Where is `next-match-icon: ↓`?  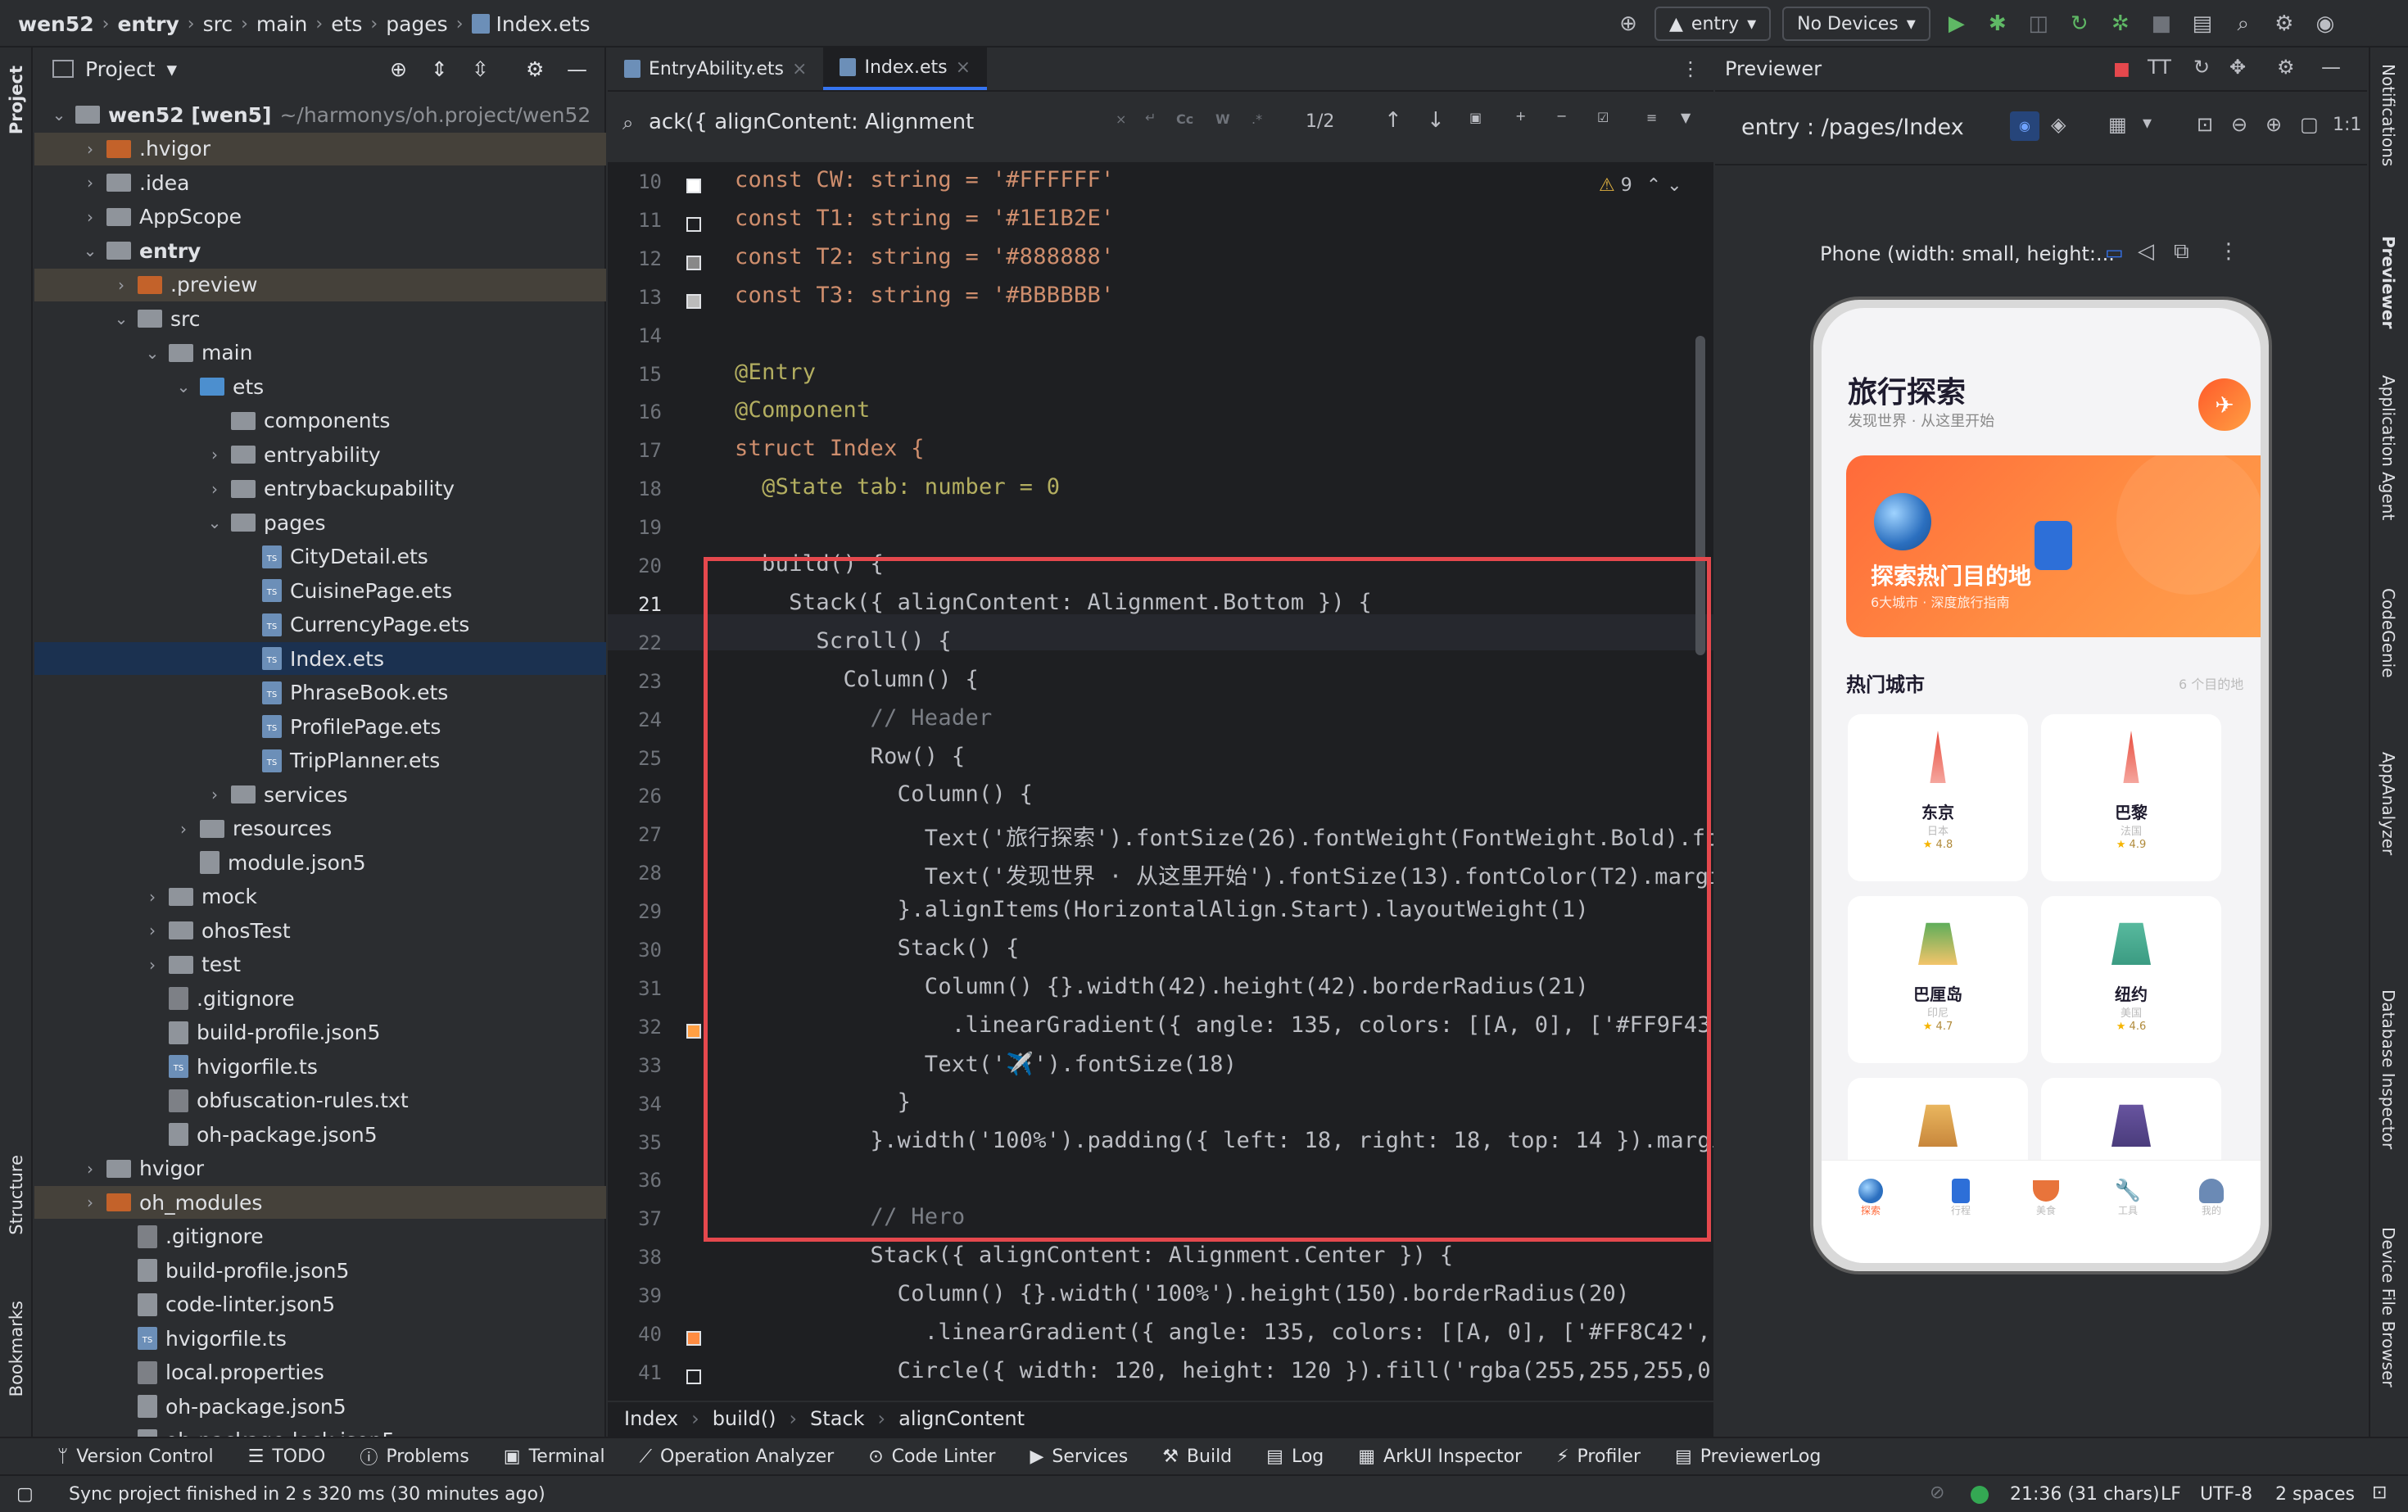 next-match-icon: ↓ is located at coordinates (1436, 121).